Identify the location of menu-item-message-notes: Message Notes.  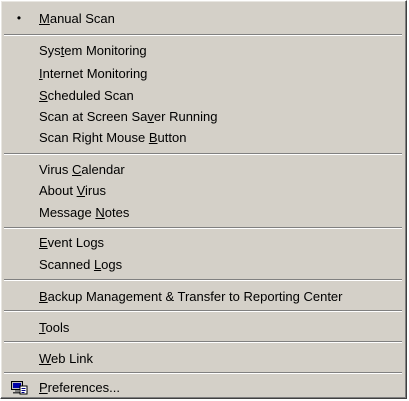
(203, 212).